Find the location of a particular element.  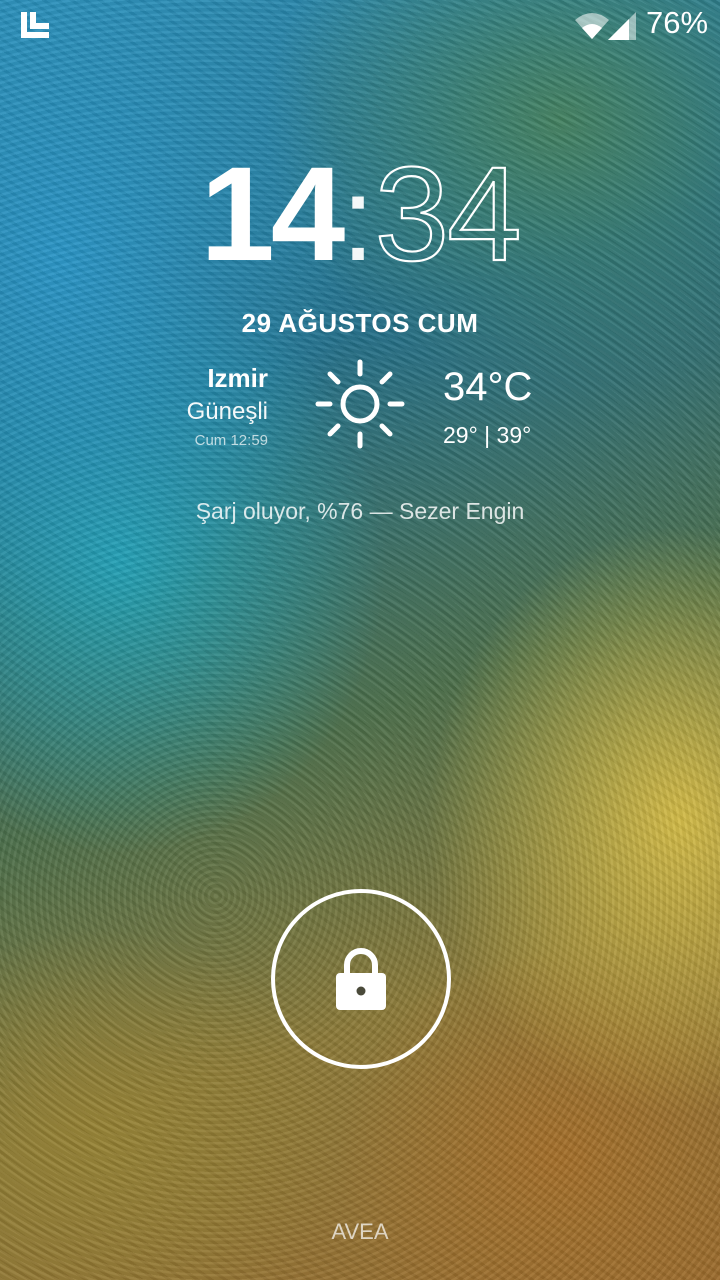

lock-icon is located at coordinates (361, 979).